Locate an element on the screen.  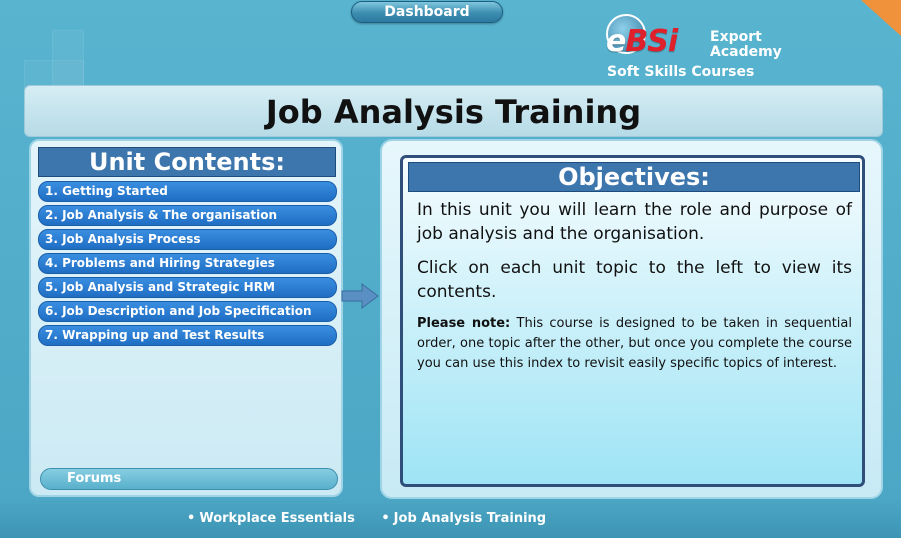
forums-button: Forums is located at coordinates (189, 479).